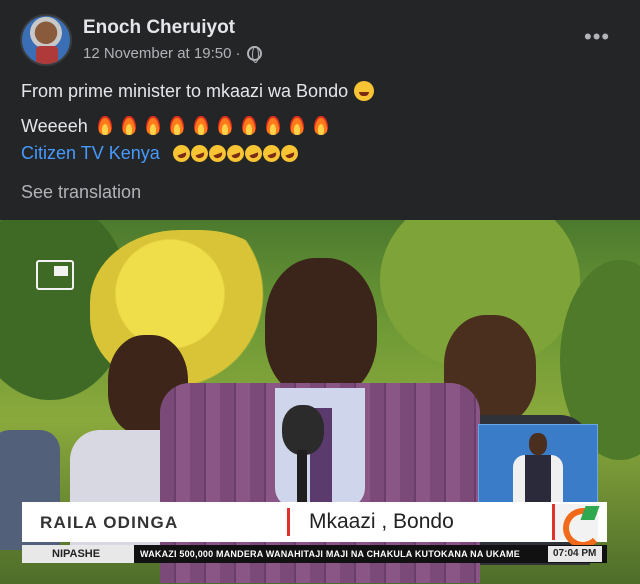 Image resolution: width=640 pixels, height=584 pixels. What do you see at coordinates (46, 40) in the screenshot?
I see `author-avatar` at bounding box center [46, 40].